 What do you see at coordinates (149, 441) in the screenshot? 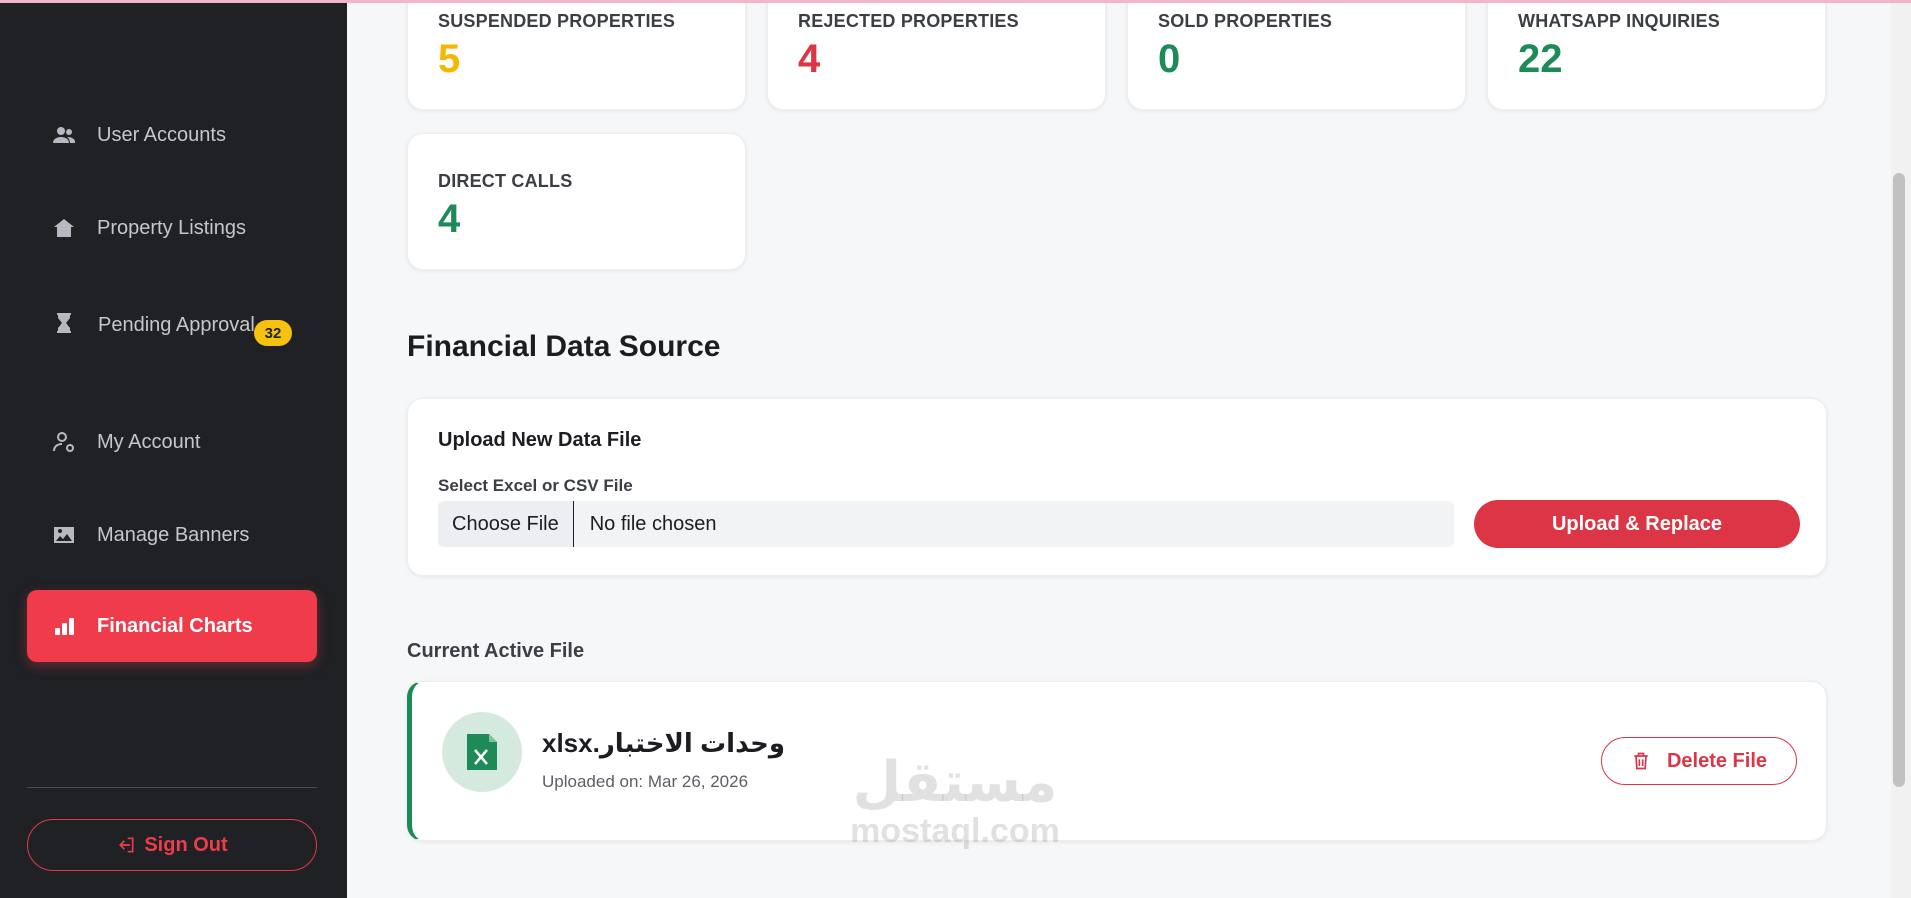
I see `sidebar-item-label: My Account` at bounding box center [149, 441].